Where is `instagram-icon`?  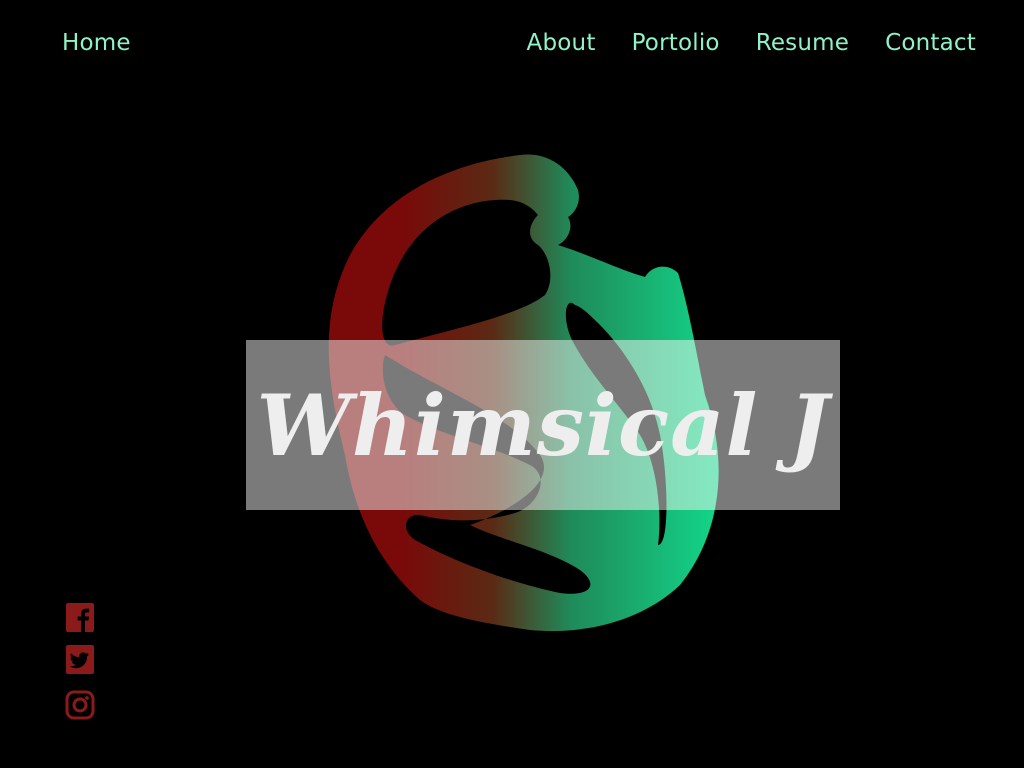
instagram-icon is located at coordinates (80, 705).